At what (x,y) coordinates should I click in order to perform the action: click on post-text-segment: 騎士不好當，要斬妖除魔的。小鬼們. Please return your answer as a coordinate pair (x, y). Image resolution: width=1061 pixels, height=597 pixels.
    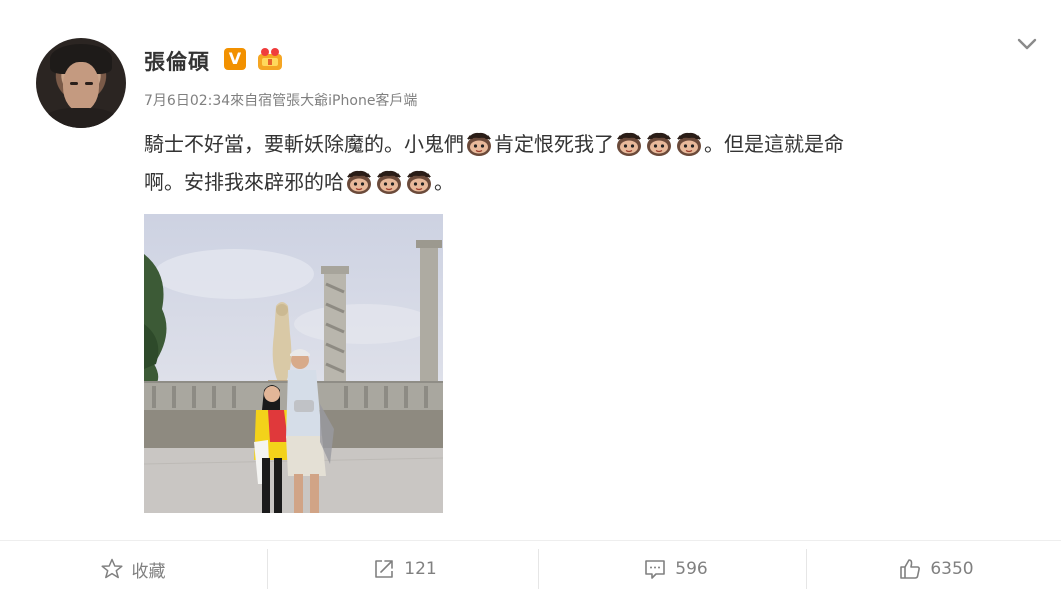
    Looking at the image, I should click on (304, 144).